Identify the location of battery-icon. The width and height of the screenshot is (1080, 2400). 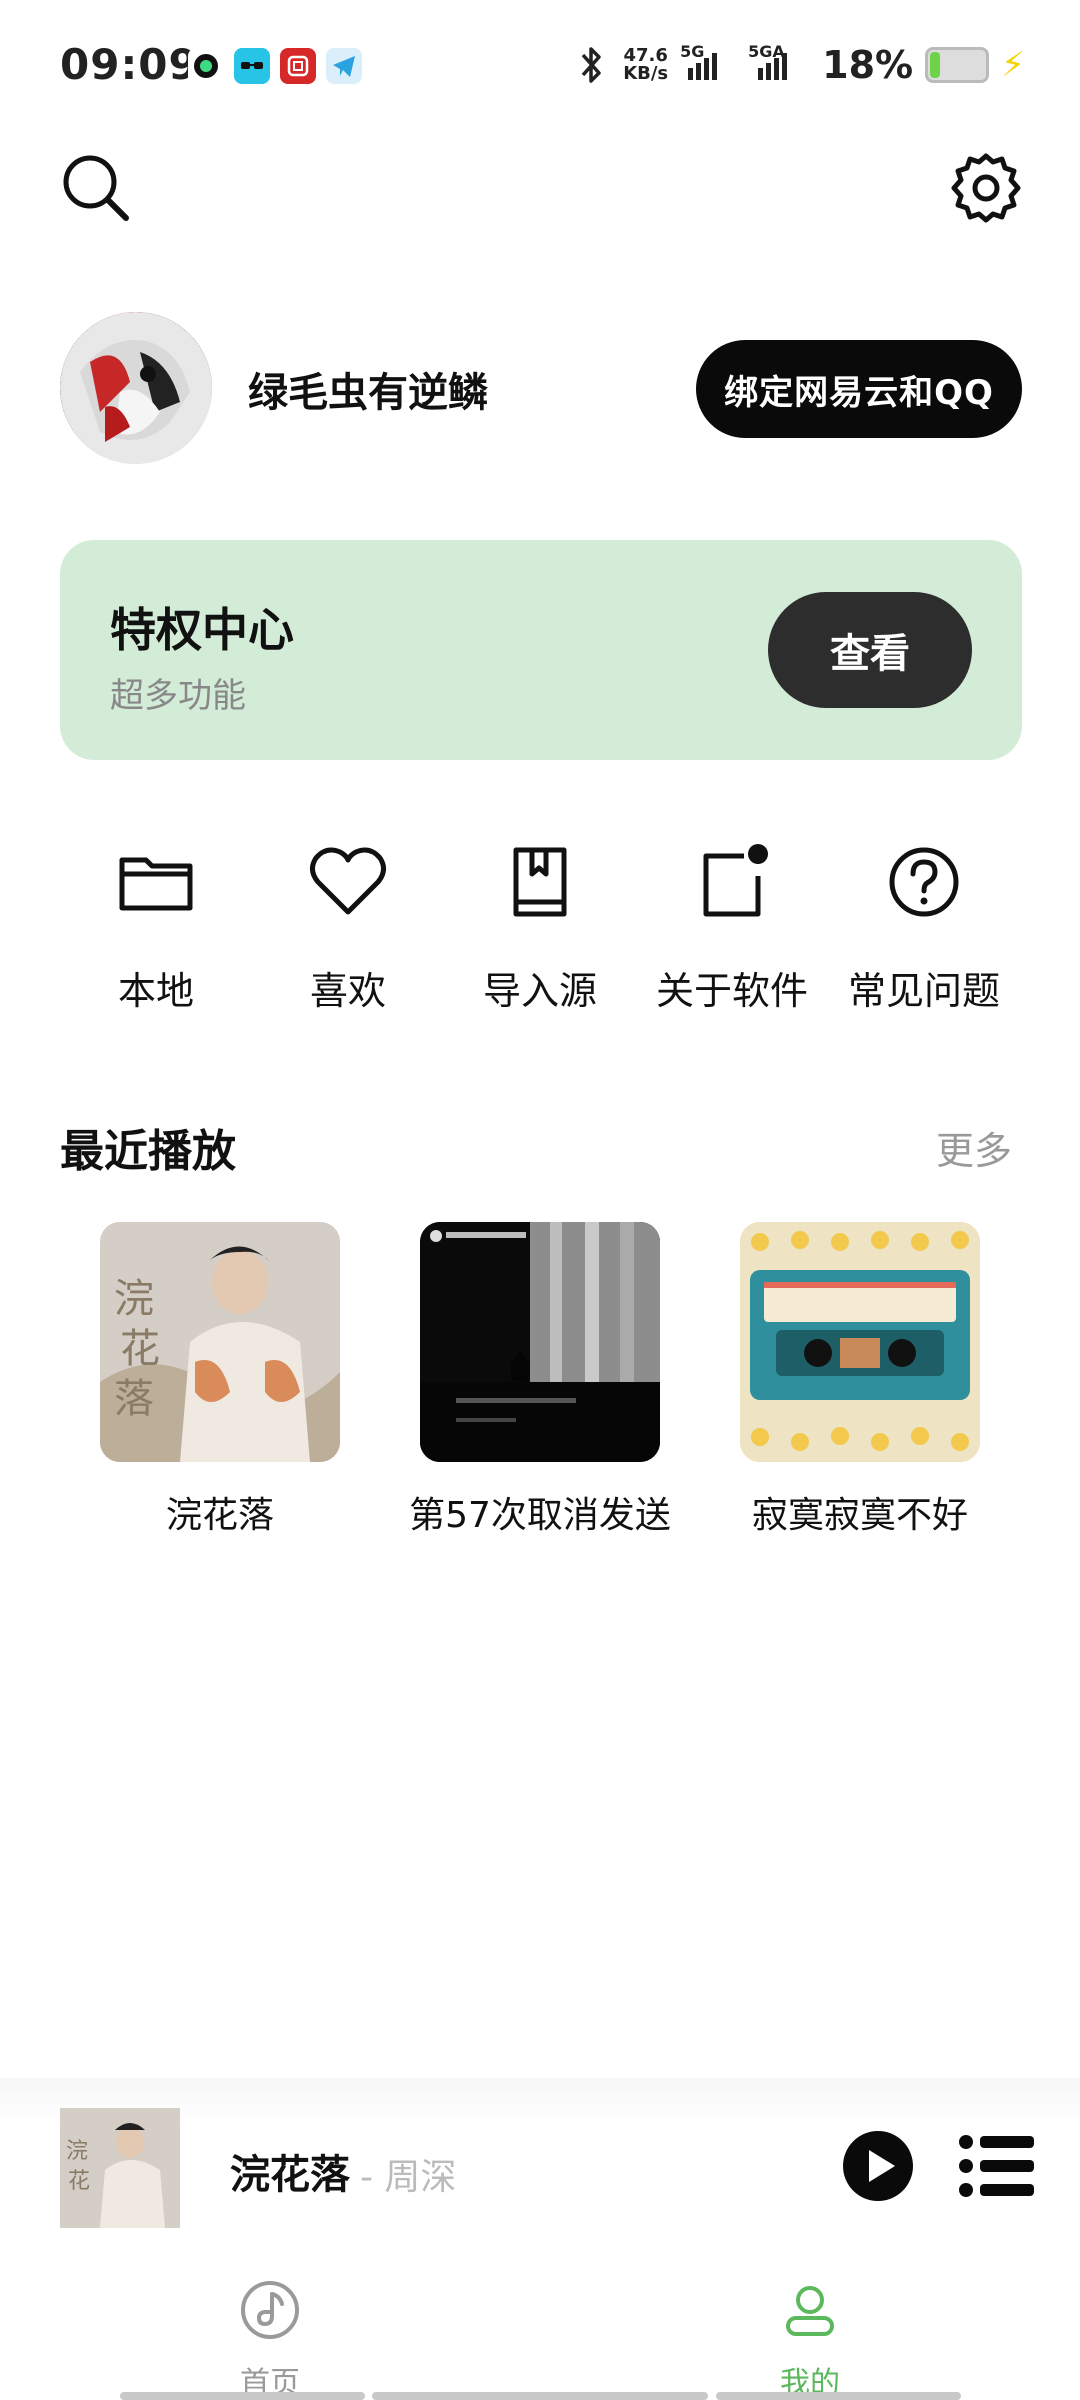
(957, 65).